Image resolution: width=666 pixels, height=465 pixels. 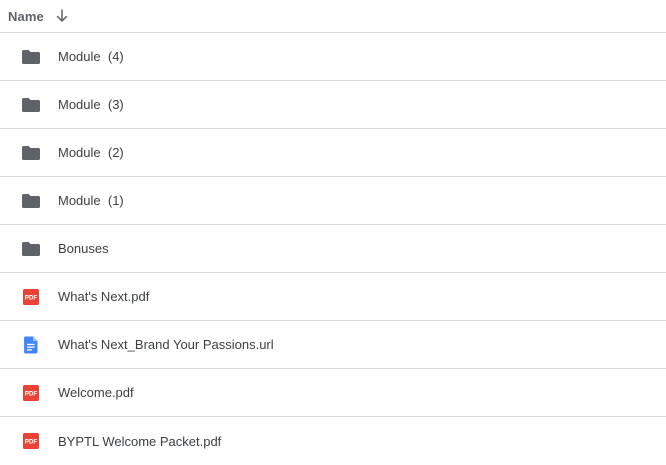 What do you see at coordinates (333, 345) in the screenshot?
I see `file-row: What's Next_Brand Your Passions.url` at bounding box center [333, 345].